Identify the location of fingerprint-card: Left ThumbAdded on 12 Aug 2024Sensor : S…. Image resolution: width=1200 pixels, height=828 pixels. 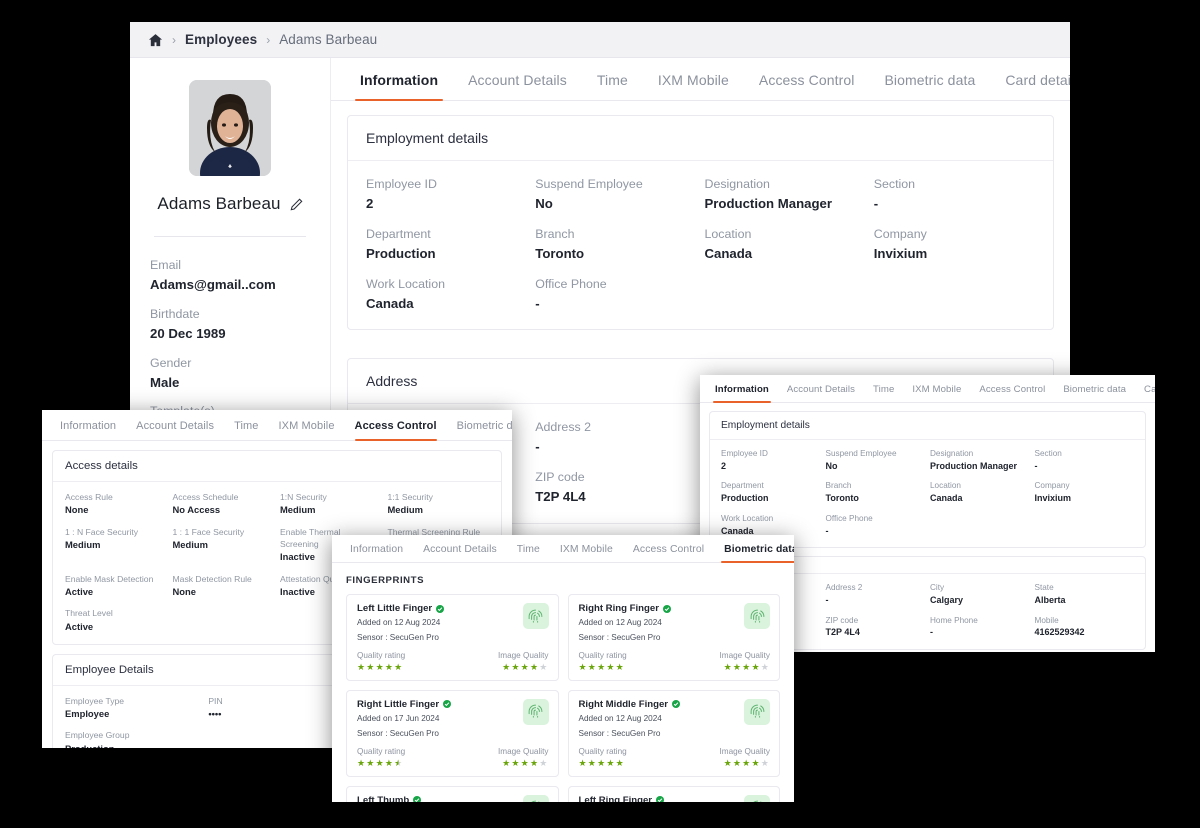
(452, 793).